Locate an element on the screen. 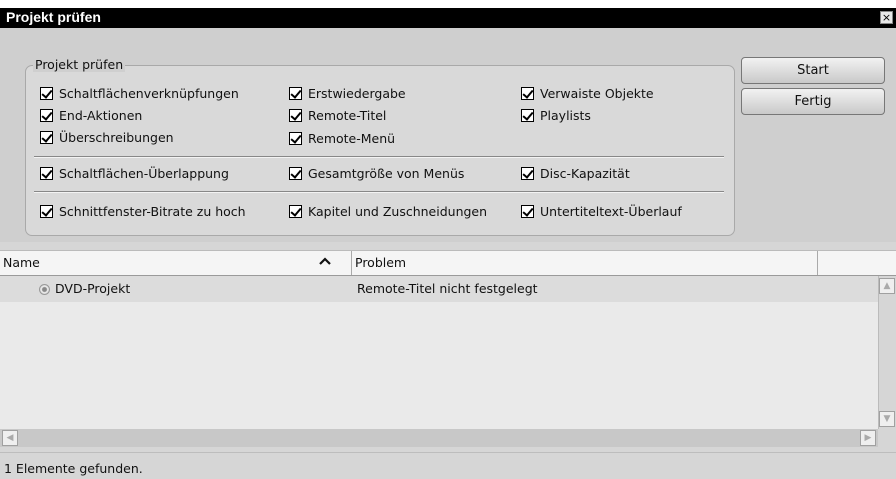  check-label: Überschreibungen is located at coordinates (116, 137).